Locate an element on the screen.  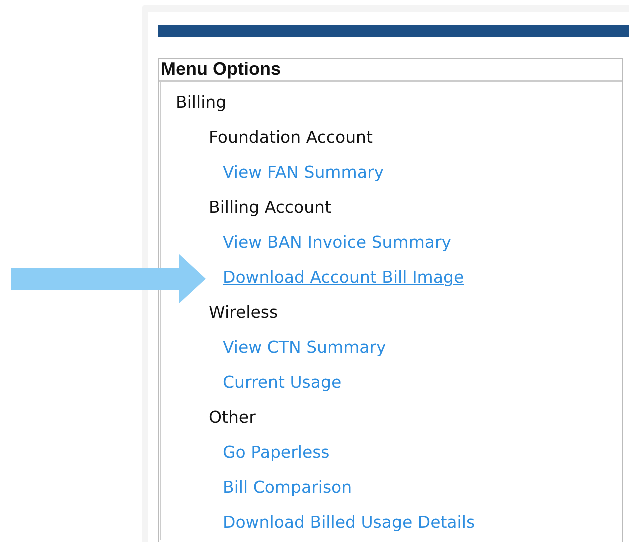
arrow-icon is located at coordinates (108, 279).